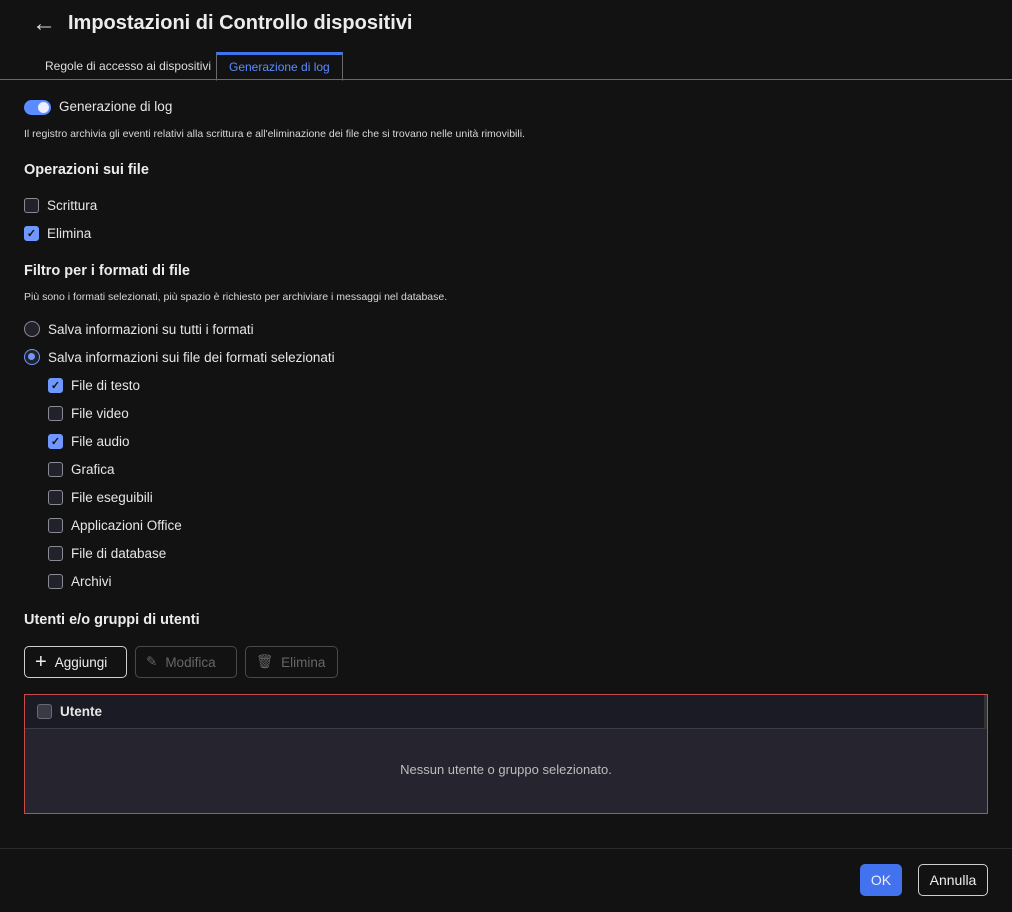 Image resolution: width=1012 pixels, height=912 pixels. What do you see at coordinates (240, 23) in the screenshot?
I see `page-title: Impostazioni di Controllo dispositivi` at bounding box center [240, 23].